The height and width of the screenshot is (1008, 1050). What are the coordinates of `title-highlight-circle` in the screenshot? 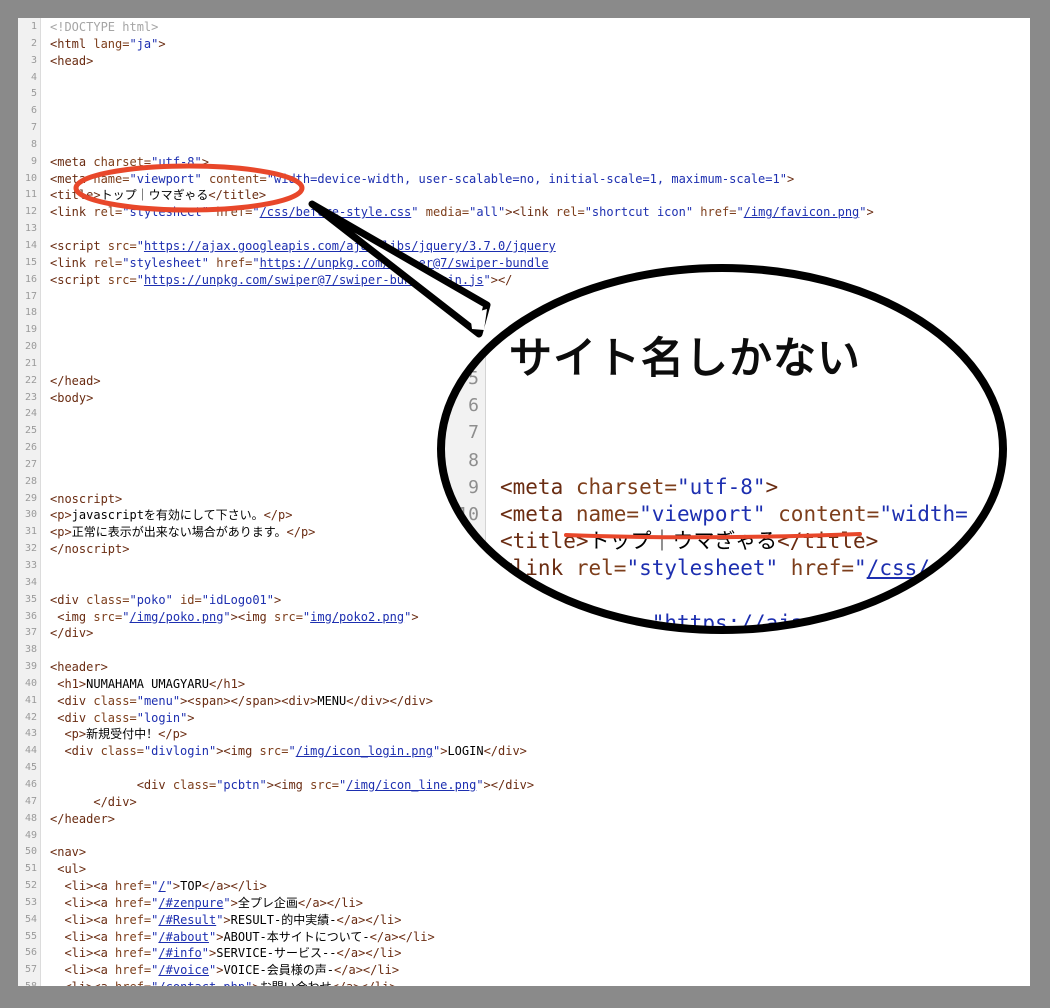 It's located at (189, 188).